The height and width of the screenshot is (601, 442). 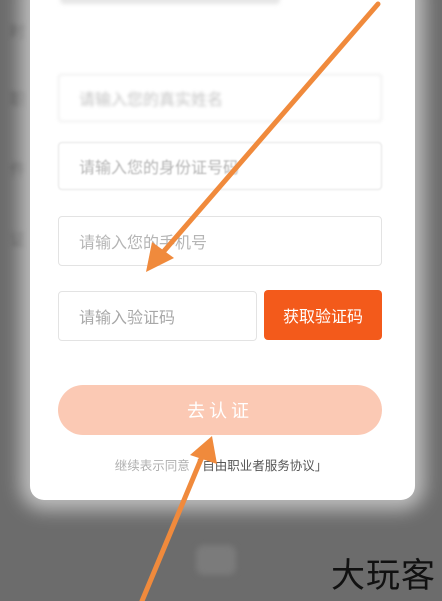 I want to click on code-placeholder: 请输入验证码, so click(x=127, y=317).